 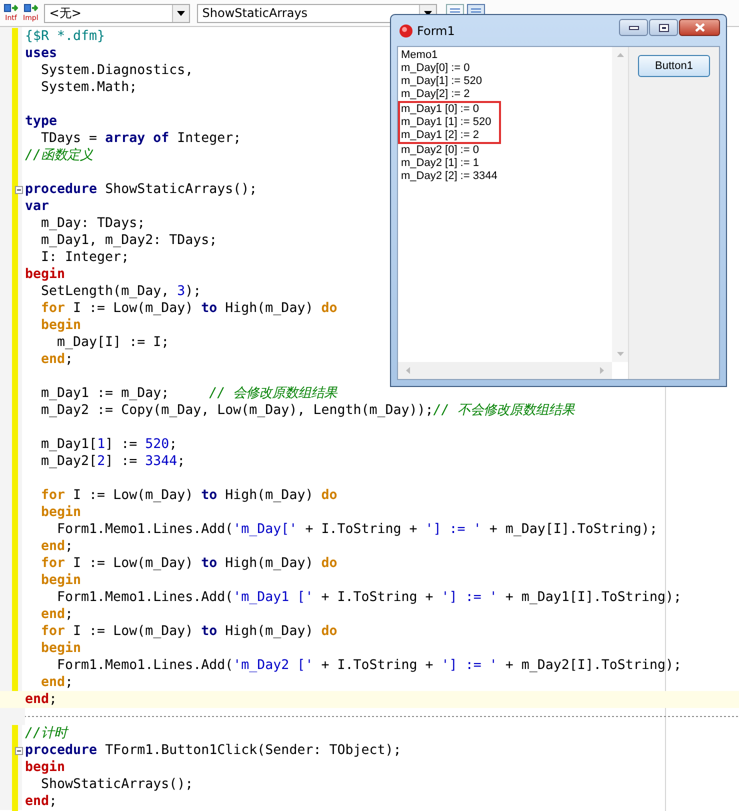 I want to click on memo-field: Memo1 m_Day[0] := 0 m_Day[1] := 520 m_Day[2] := 2 m_Day1 [0] := 0 m_Day1 [1] := 520 m_Day1 [2] := 2 m_Day2 [0] := 0 m_Day2 [1] := 1 m_Day2 [2] := 3344, so click(x=513, y=213).